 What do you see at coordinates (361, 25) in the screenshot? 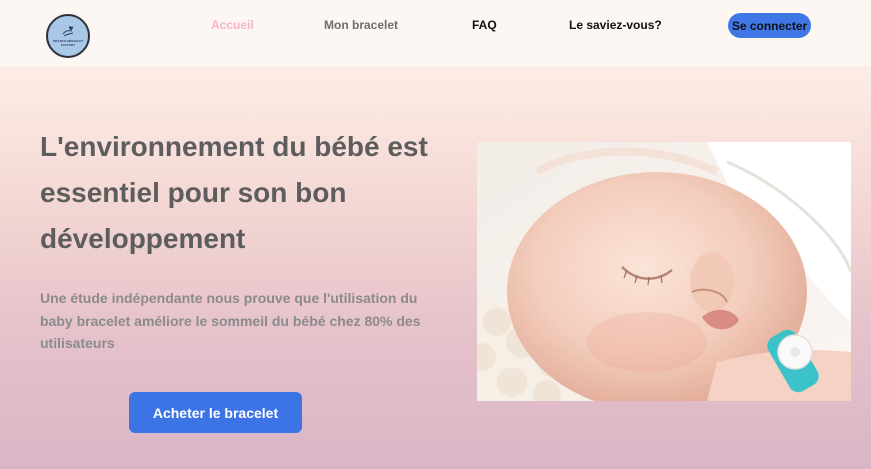
I see `nav-link-mon-bracelet: Mon bracelet` at bounding box center [361, 25].